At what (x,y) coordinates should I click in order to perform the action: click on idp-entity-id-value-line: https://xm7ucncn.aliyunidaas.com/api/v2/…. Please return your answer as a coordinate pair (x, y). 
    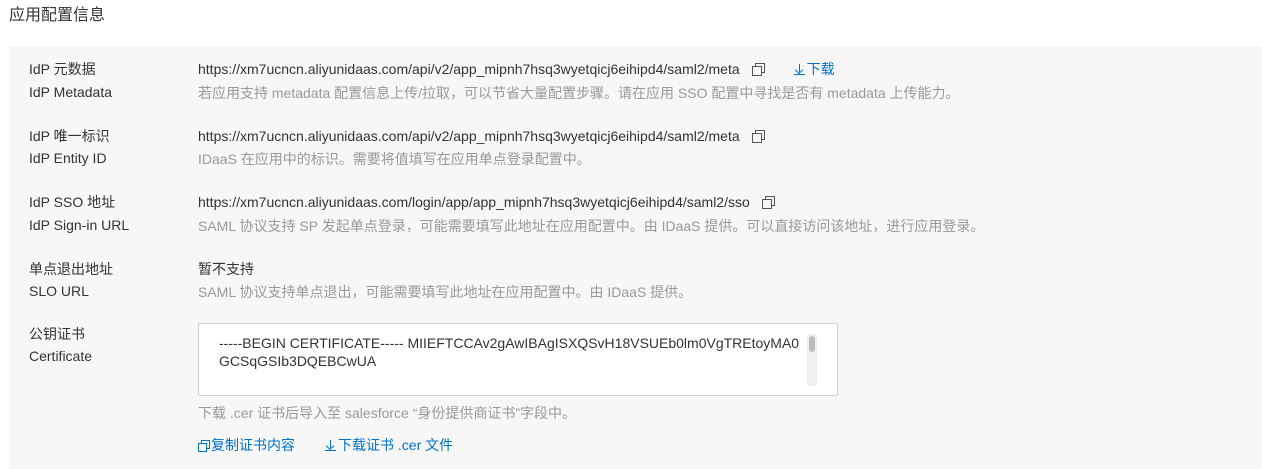
    Looking at the image, I should click on (481, 136).